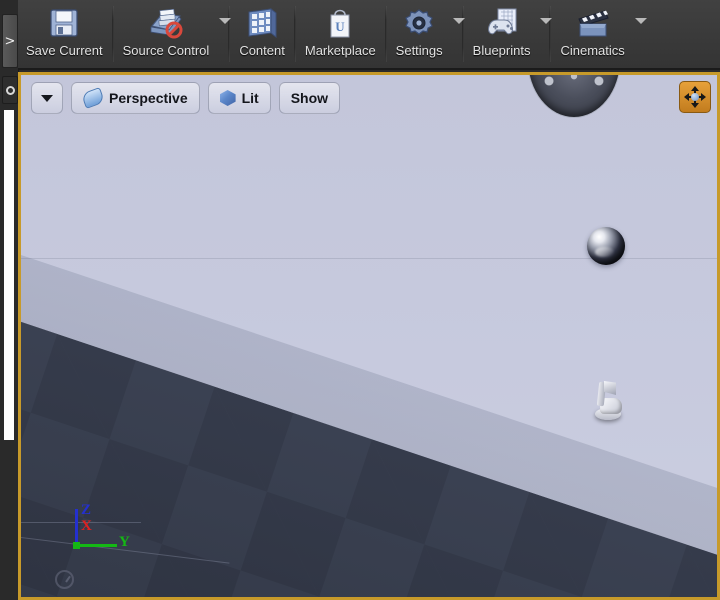 This screenshot has height=600, width=720. I want to click on floppy-disk-icon, so click(64, 23).